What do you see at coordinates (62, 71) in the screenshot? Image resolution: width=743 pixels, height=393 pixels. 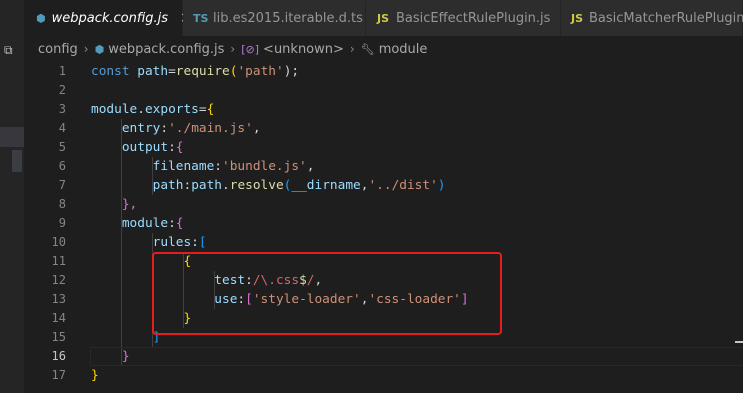 I see `line-number: 1` at bounding box center [62, 71].